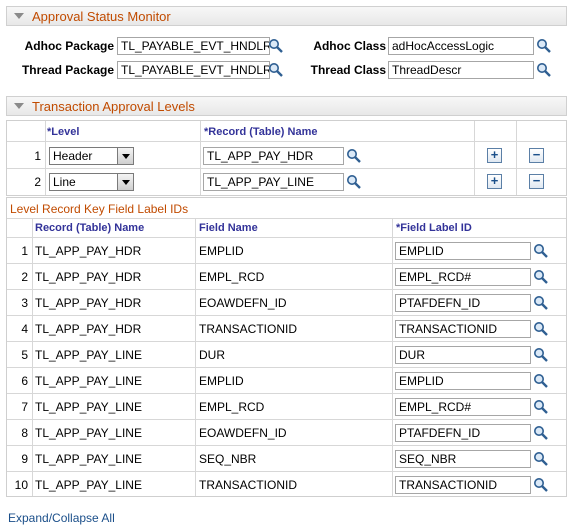  What do you see at coordinates (24, 329) in the screenshot?
I see `row-number: 4` at bounding box center [24, 329].